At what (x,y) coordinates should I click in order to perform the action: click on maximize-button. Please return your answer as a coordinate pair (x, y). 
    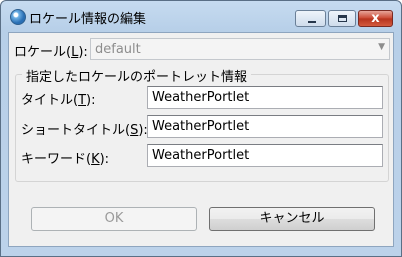
    Looking at the image, I should click on (342, 18).